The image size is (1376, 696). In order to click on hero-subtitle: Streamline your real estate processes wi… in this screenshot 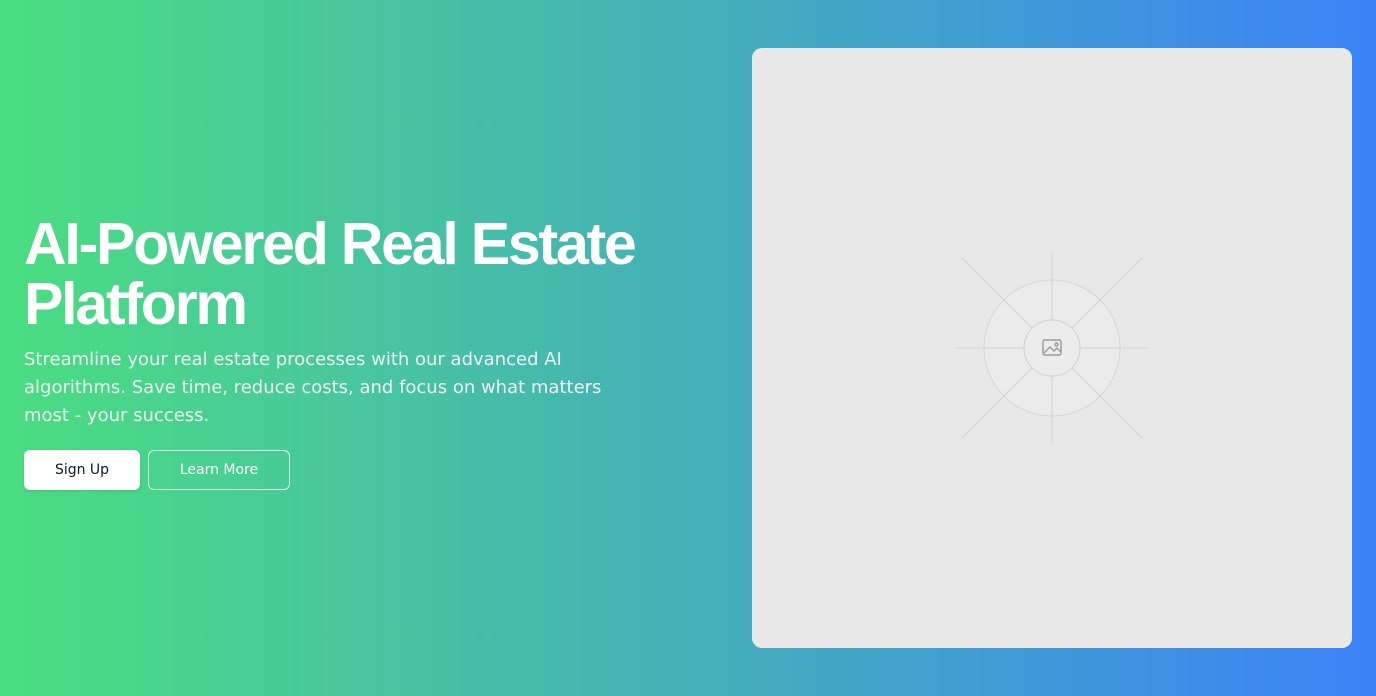, I will do `click(313, 387)`.